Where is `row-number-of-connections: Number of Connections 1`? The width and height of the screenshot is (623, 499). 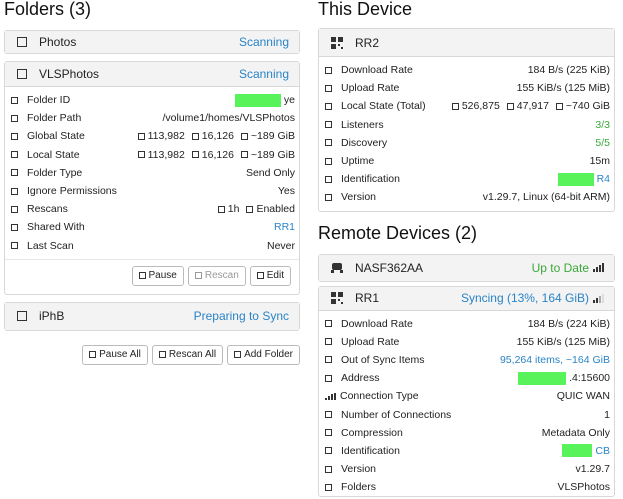
row-number-of-connections: Number of Connections 1 is located at coordinates (467, 414).